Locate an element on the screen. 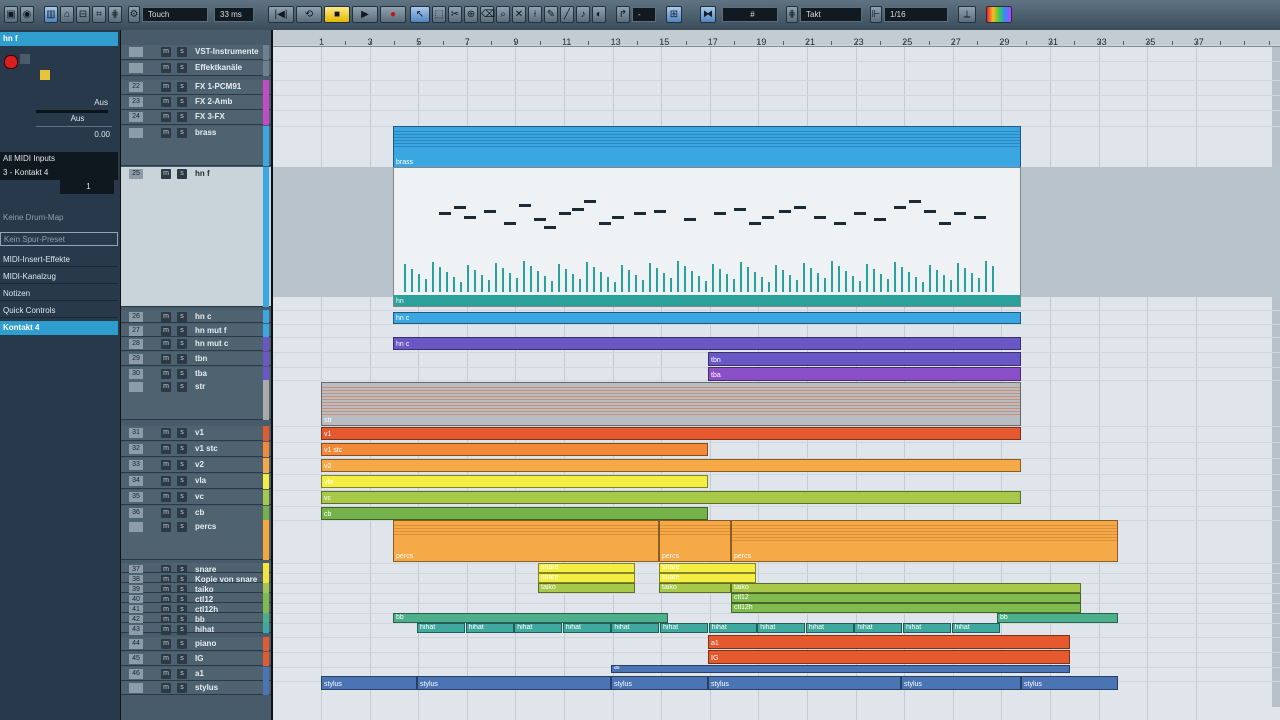 Image resolution: width=1280 pixels, height=720 pixels. clip-hn-mut-c: hn c is located at coordinates (707, 343).